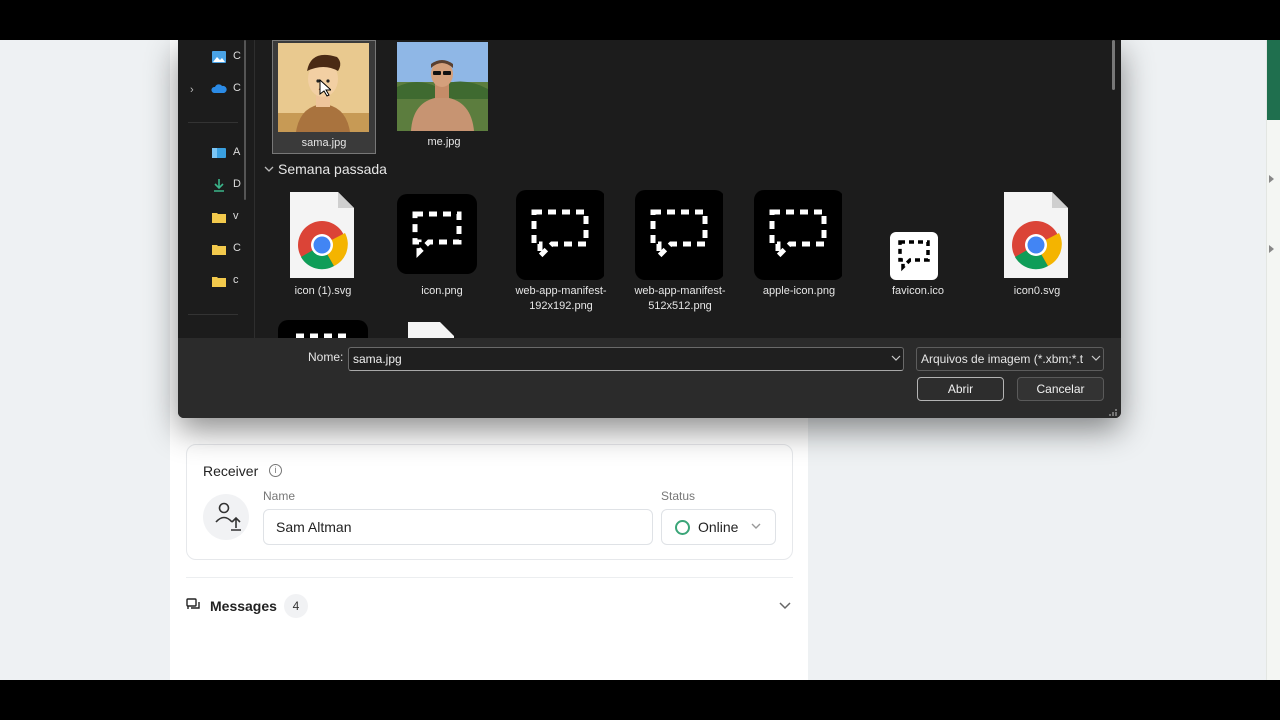  What do you see at coordinates (231, 471) in the screenshot?
I see `receiver-title: Receiver` at bounding box center [231, 471].